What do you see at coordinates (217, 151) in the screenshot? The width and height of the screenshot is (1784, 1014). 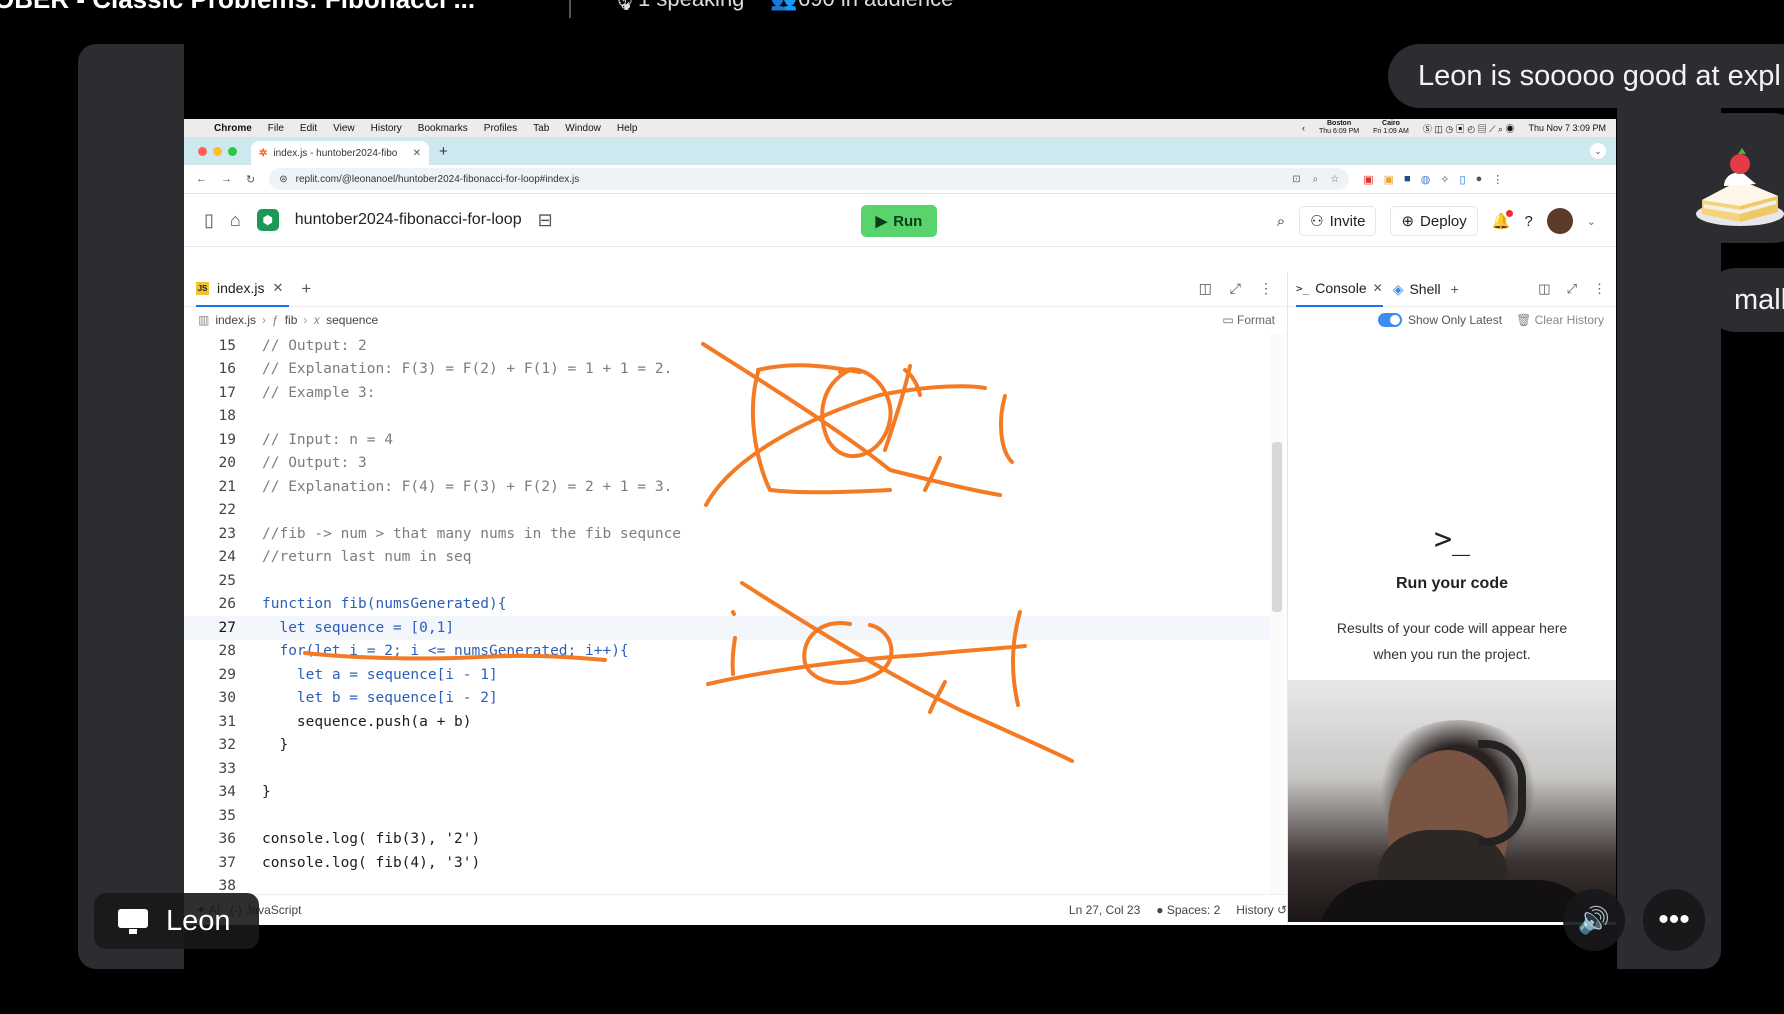 I see `minimize-window-icon` at bounding box center [217, 151].